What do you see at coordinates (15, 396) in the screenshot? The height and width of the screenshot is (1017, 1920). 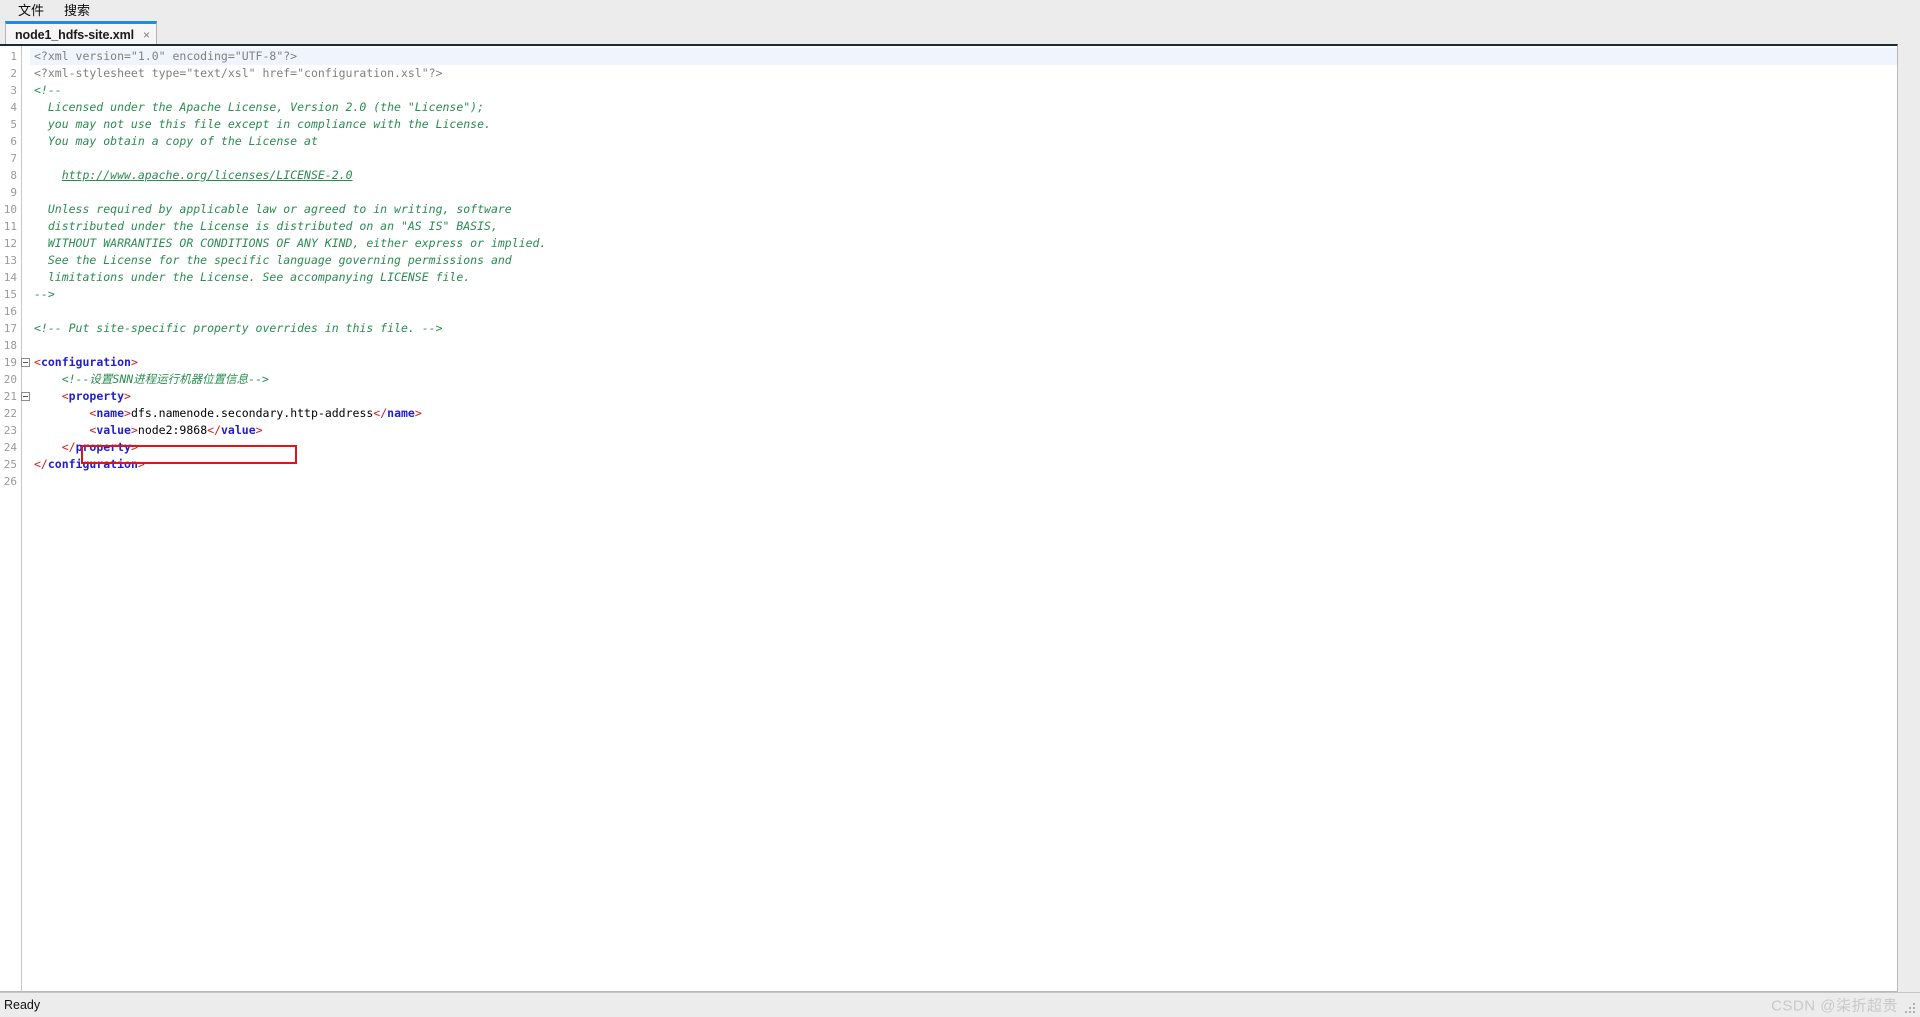 I see `line-number: 21` at bounding box center [15, 396].